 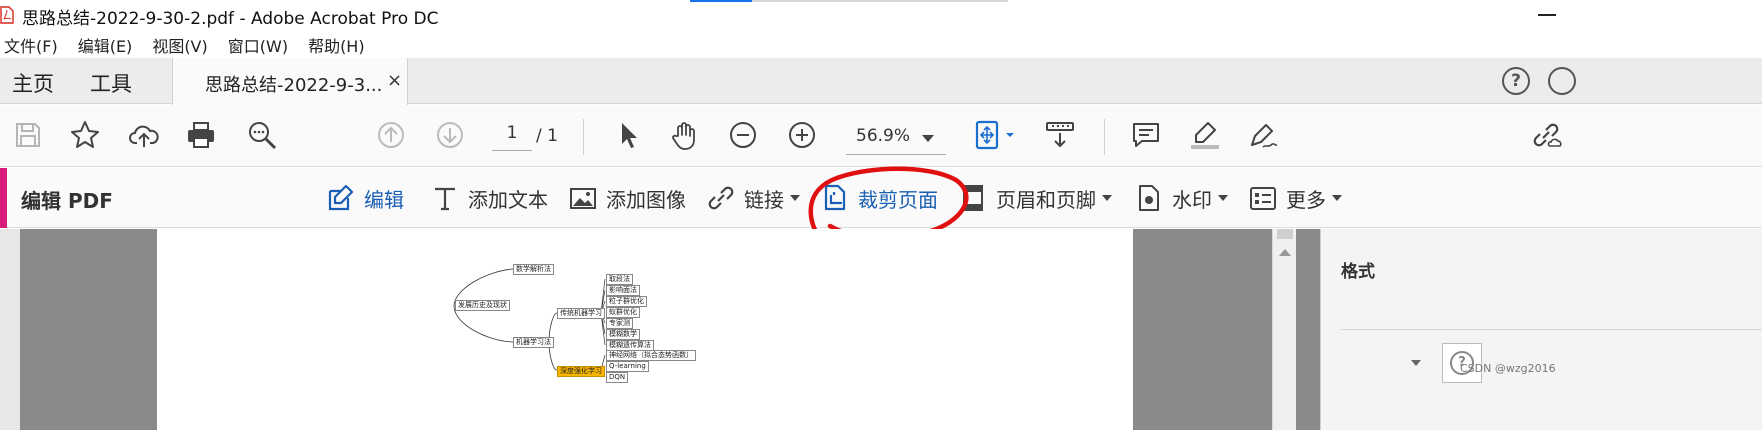 What do you see at coordinates (651, 355) in the screenshot?
I see `mindmap-node: 神经网络（拟合态势函数）` at bounding box center [651, 355].